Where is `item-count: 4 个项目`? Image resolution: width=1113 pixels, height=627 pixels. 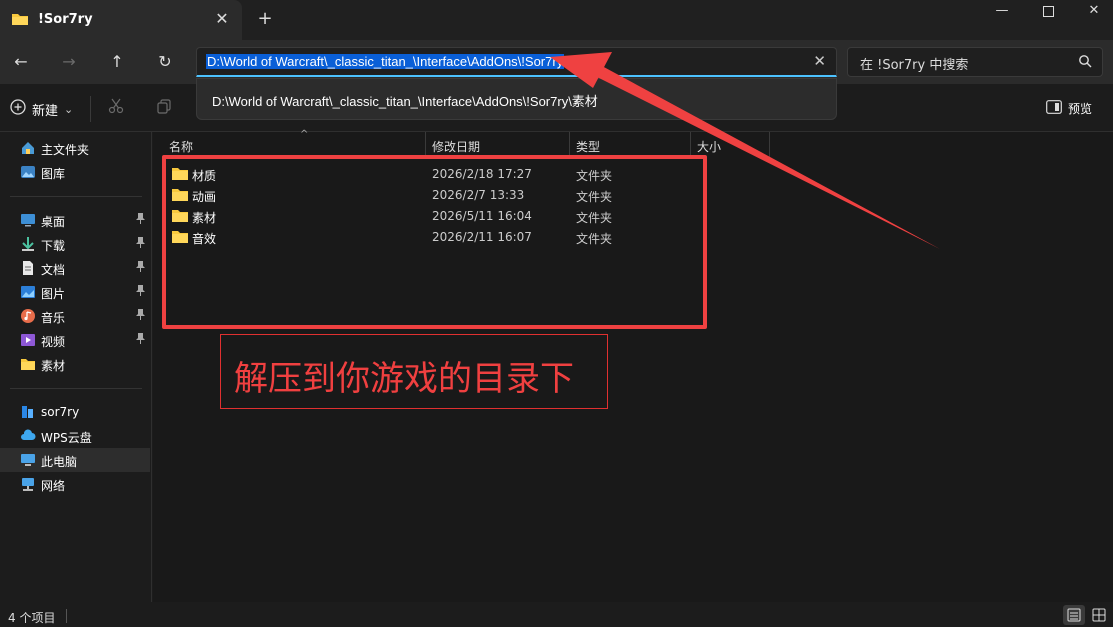 item-count: 4 个项目 is located at coordinates (32, 618).